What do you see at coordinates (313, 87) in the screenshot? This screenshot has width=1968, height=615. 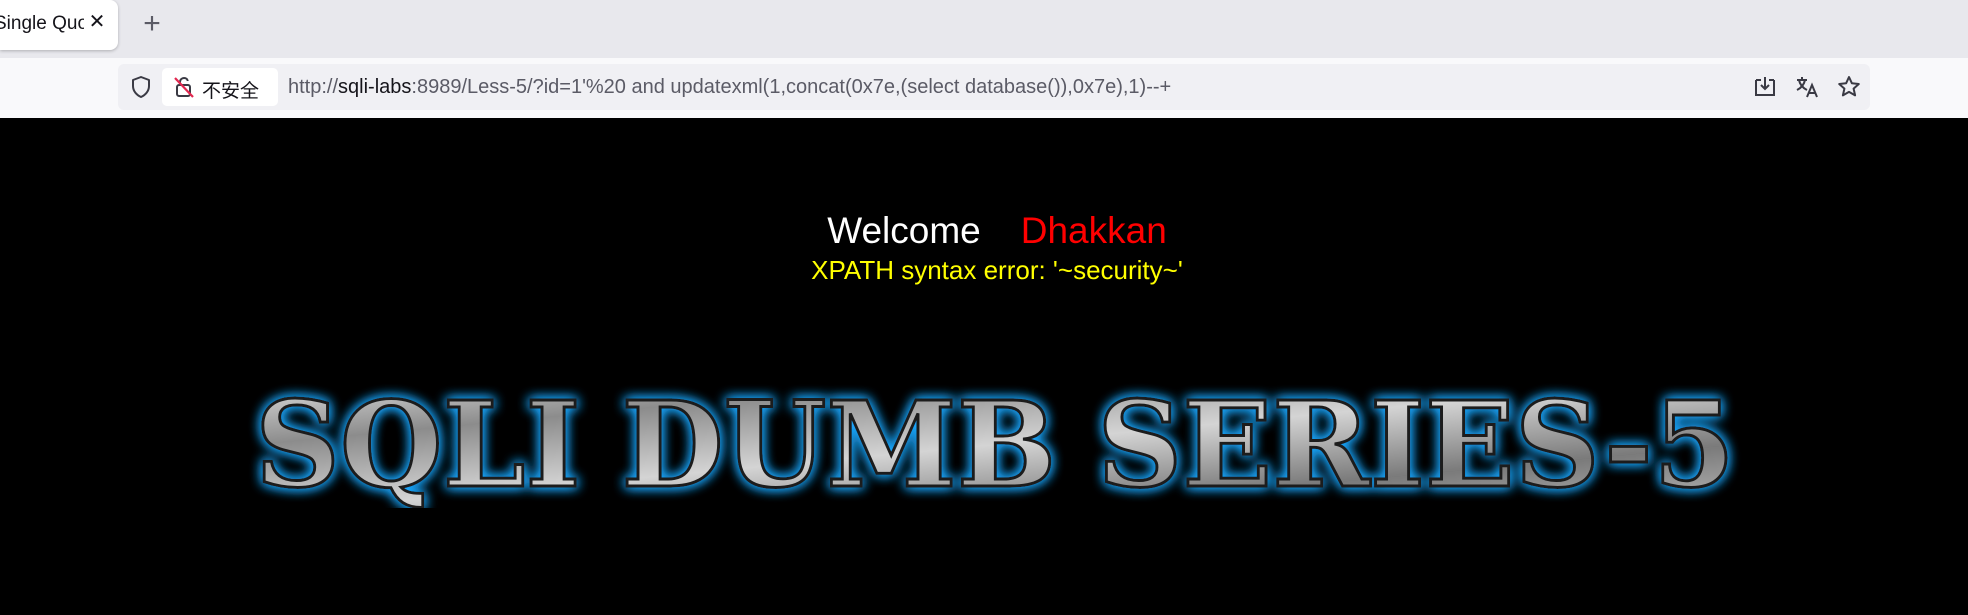 I see `url-scheme: http://` at bounding box center [313, 87].